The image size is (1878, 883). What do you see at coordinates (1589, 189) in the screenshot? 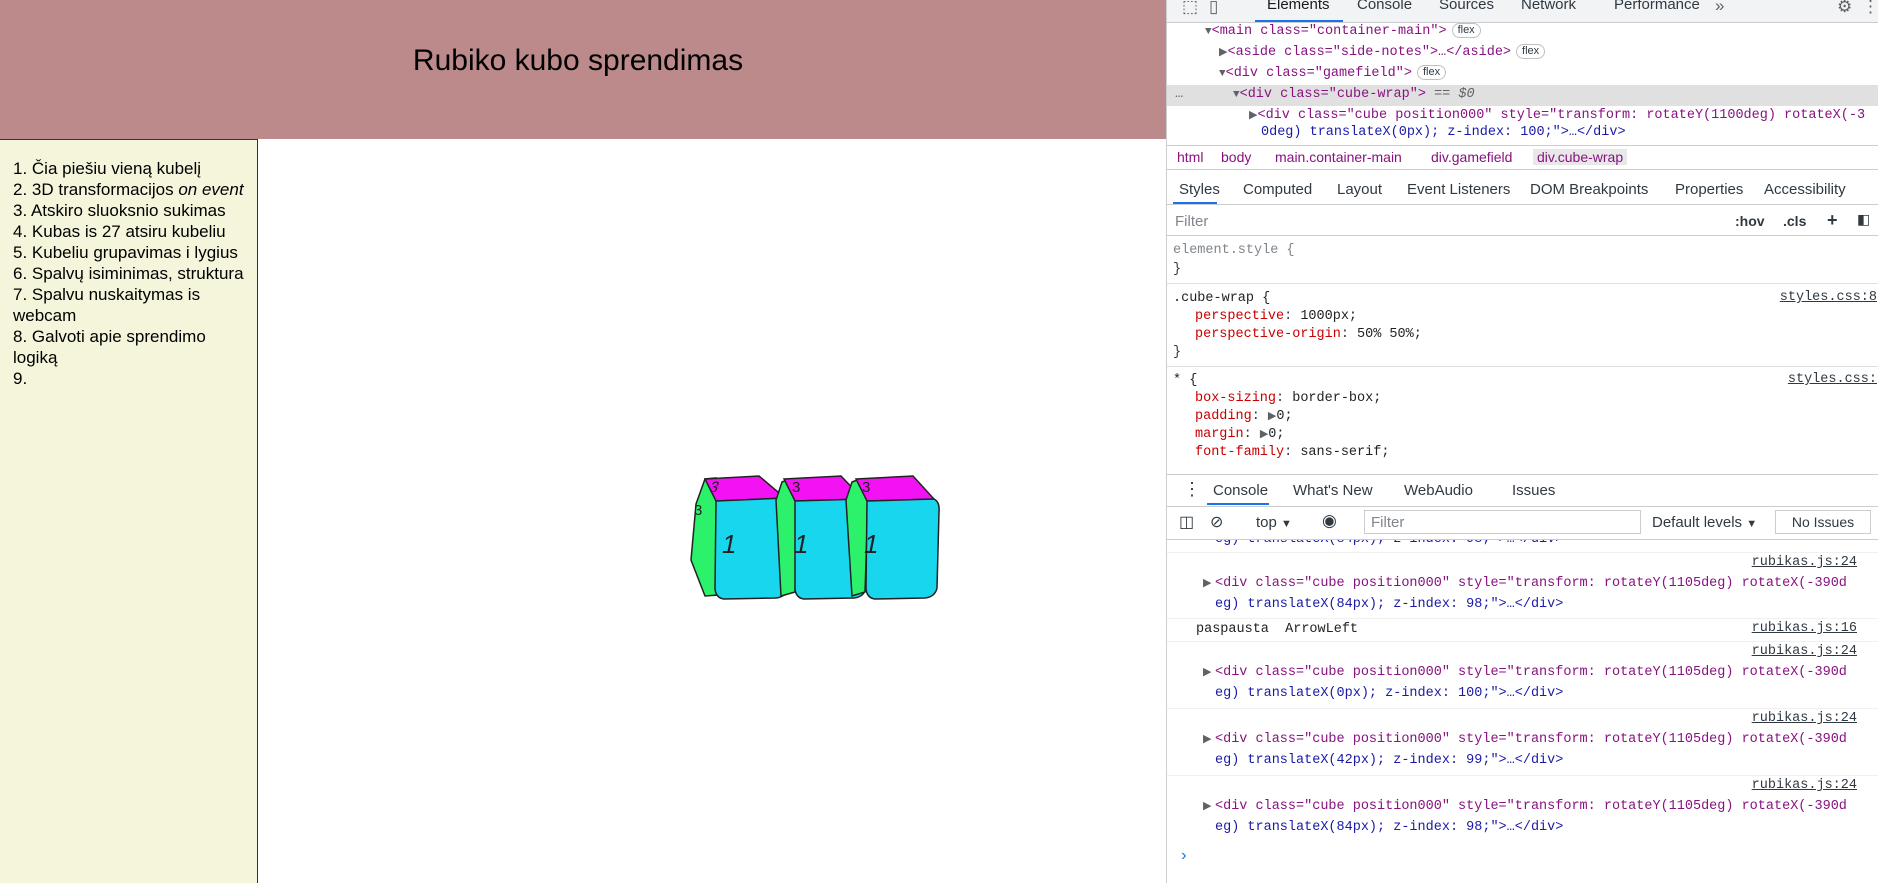
I see `tab-dom-breakpoints: DOM Breakpoints` at bounding box center [1589, 189].